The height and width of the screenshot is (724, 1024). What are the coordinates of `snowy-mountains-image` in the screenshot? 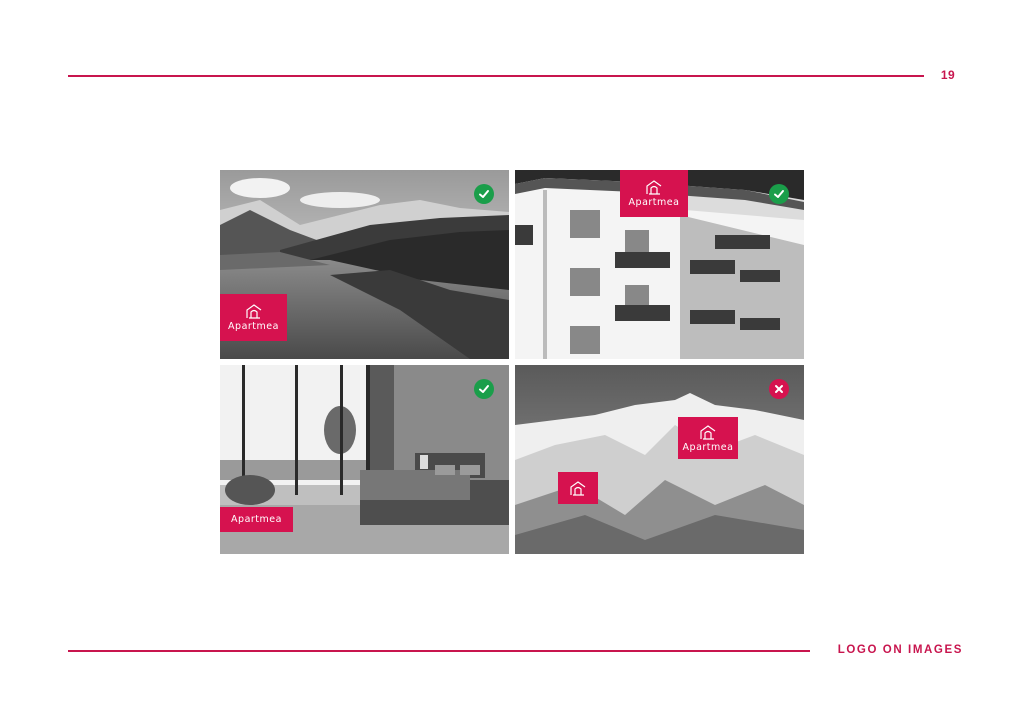 It's located at (659, 459).